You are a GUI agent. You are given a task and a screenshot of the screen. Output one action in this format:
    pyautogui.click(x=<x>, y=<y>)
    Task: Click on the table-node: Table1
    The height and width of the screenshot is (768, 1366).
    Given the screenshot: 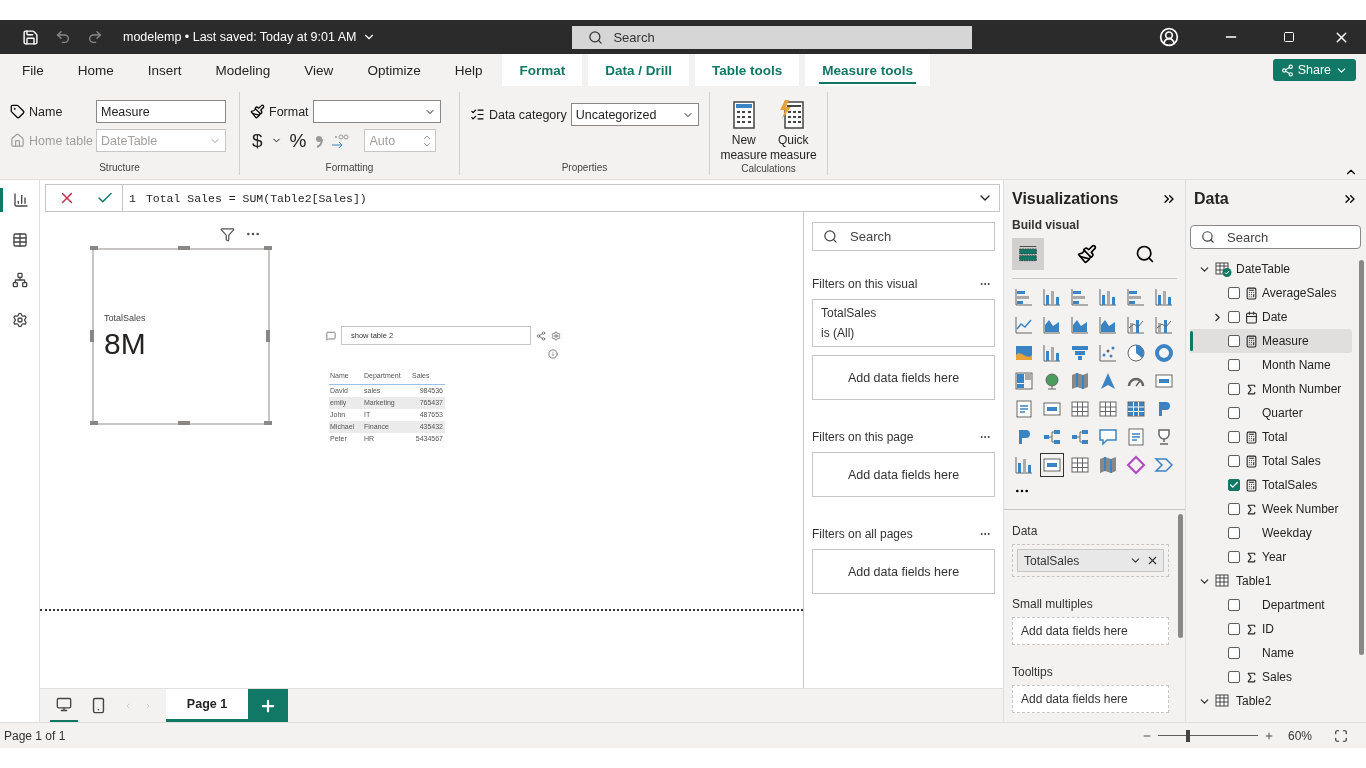 What is the action you would take?
    pyautogui.click(x=1271, y=581)
    